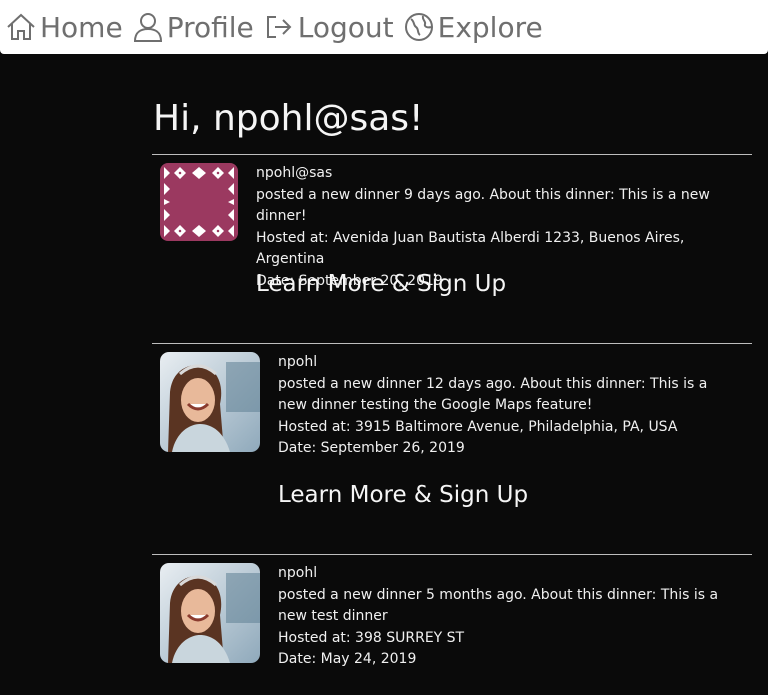 The height and width of the screenshot is (695, 768). I want to click on post-location: Hosted at: 398 SURREY ST, so click(371, 637).